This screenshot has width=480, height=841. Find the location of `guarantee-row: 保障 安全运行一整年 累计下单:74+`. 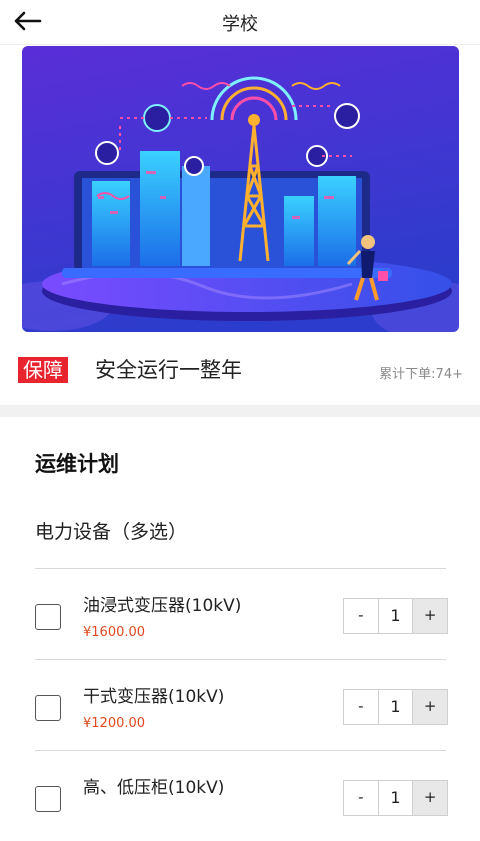

guarantee-row: 保障 安全运行一整年 累计下单:74+ is located at coordinates (240, 371).